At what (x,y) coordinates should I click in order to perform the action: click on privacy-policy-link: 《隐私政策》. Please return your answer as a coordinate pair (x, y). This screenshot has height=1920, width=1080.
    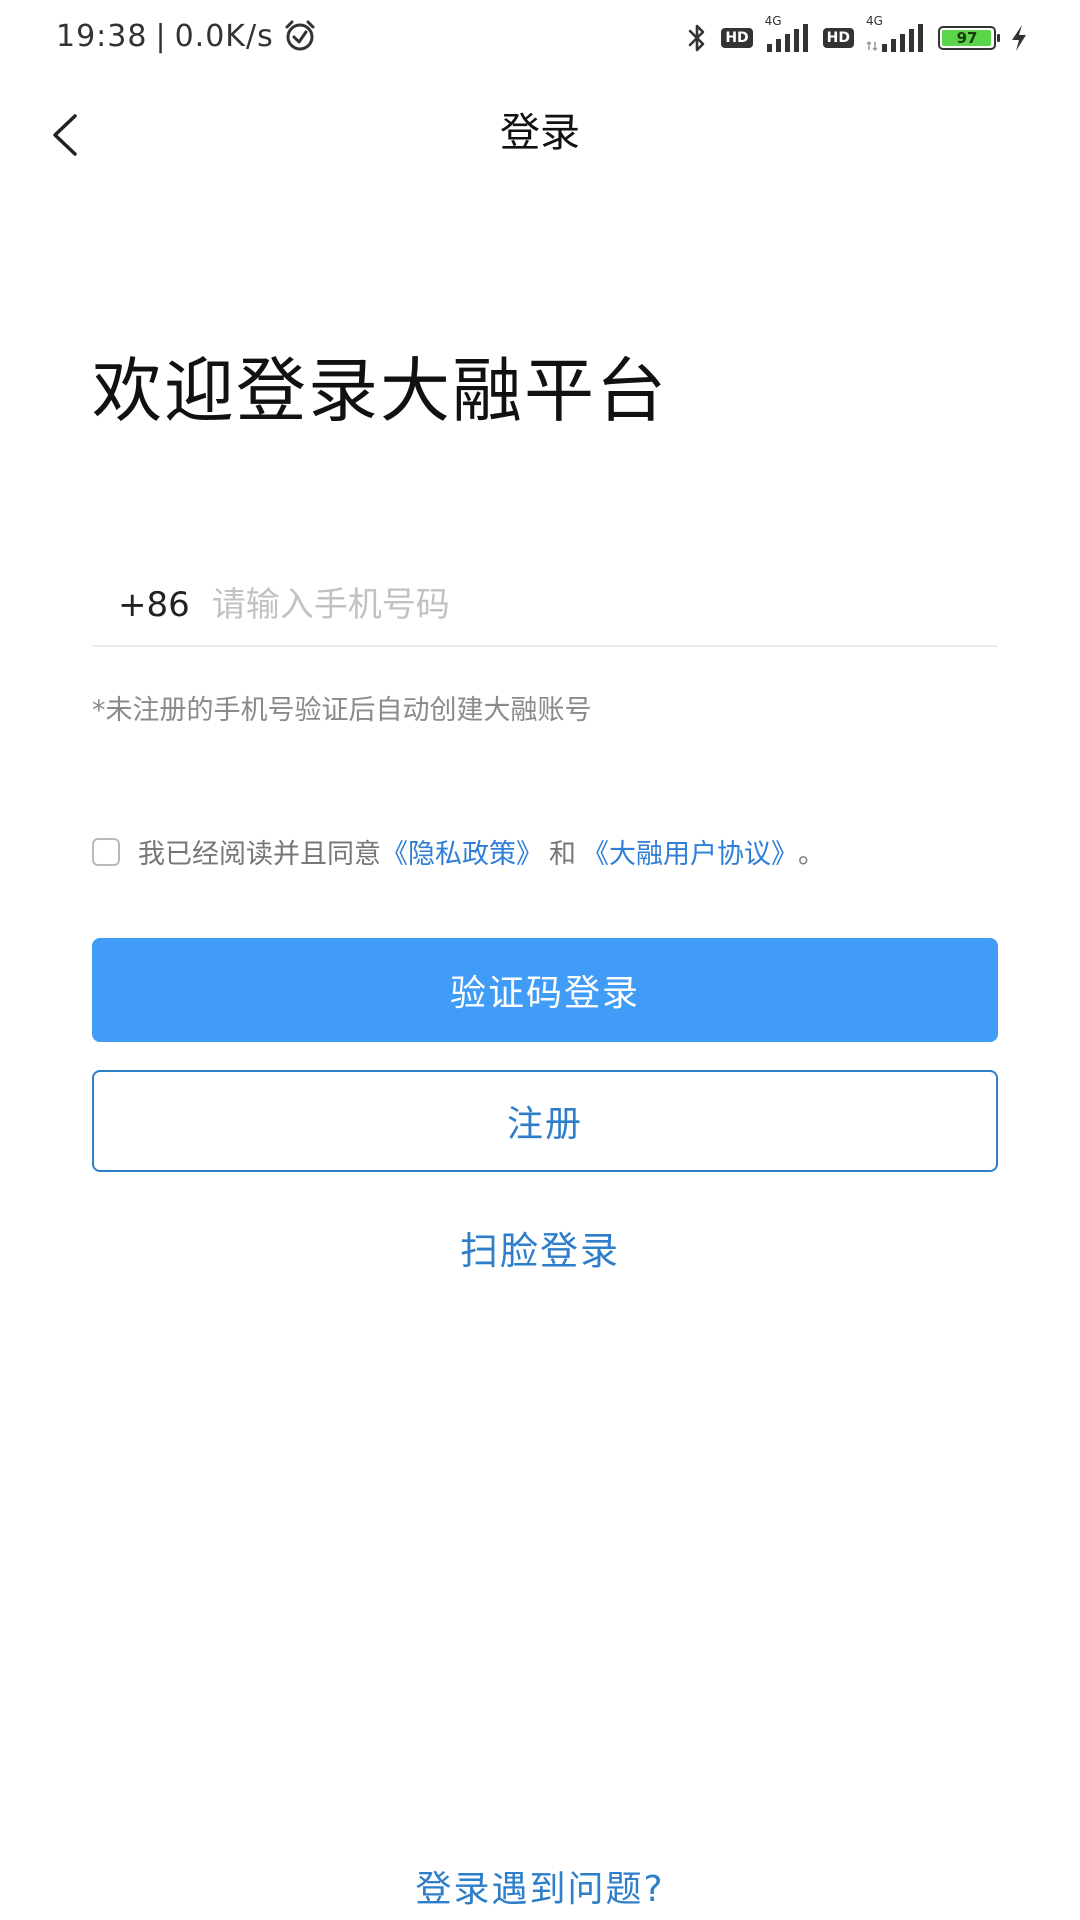
    Looking at the image, I should click on (462, 851).